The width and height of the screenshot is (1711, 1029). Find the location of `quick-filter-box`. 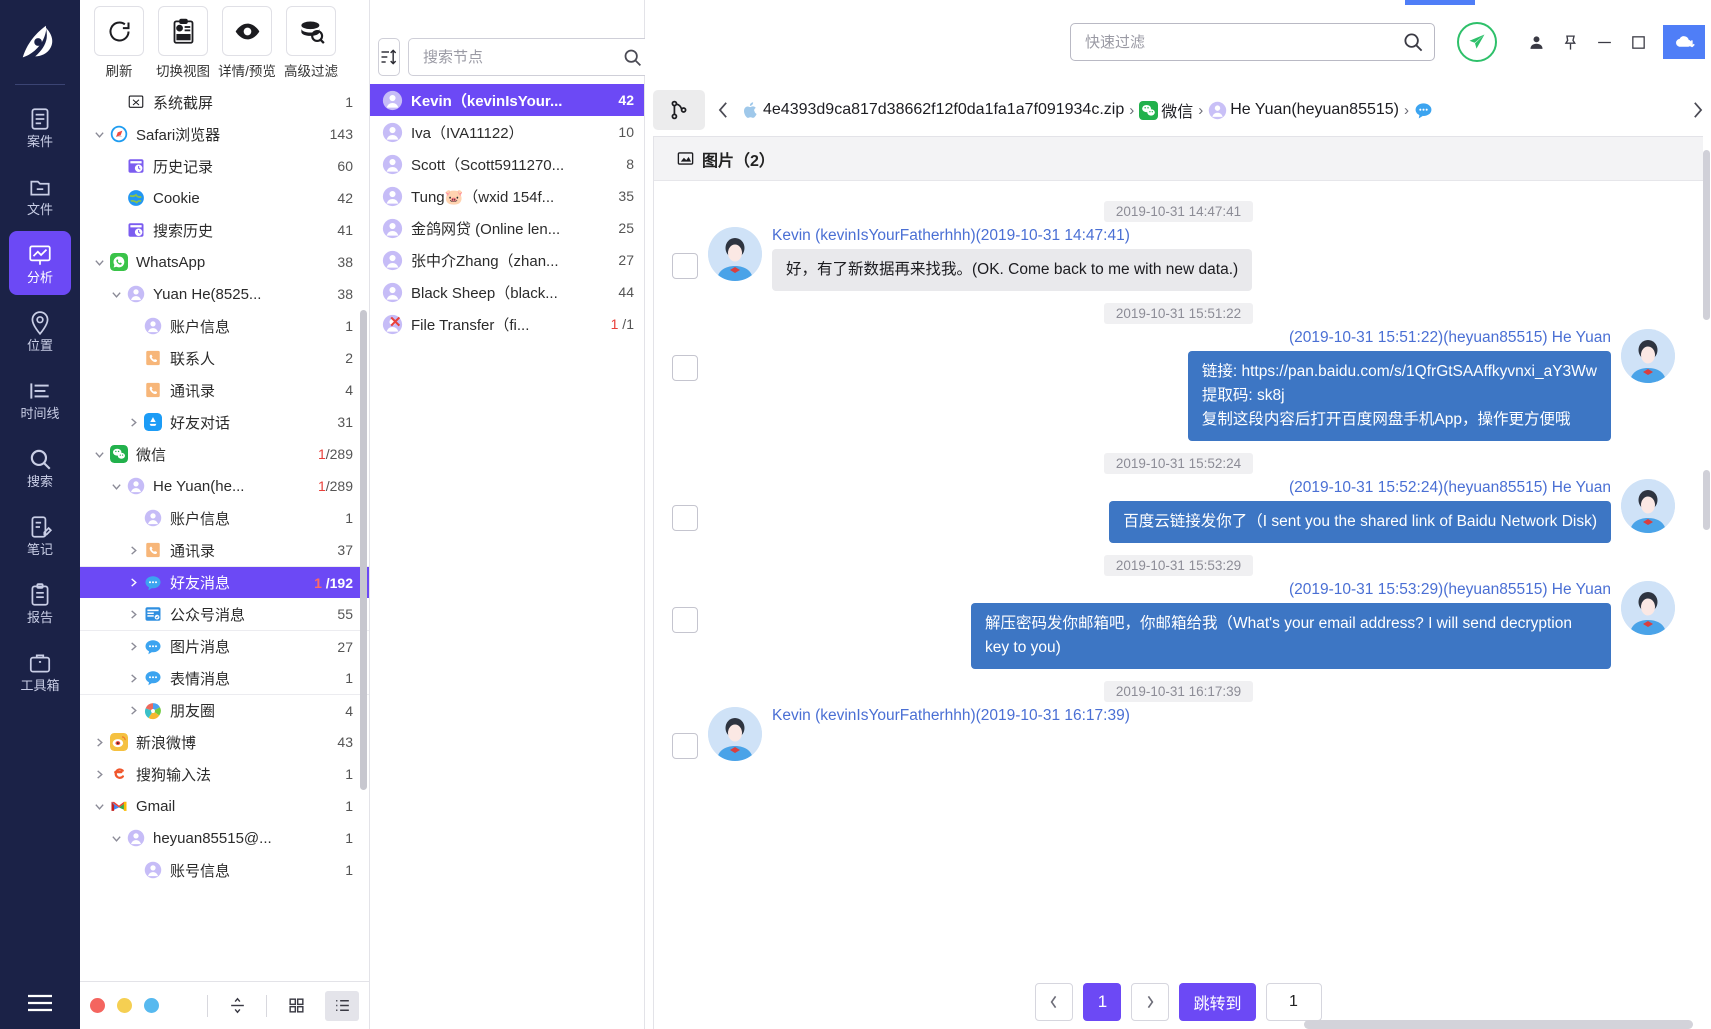

quick-filter-box is located at coordinates (1252, 42).